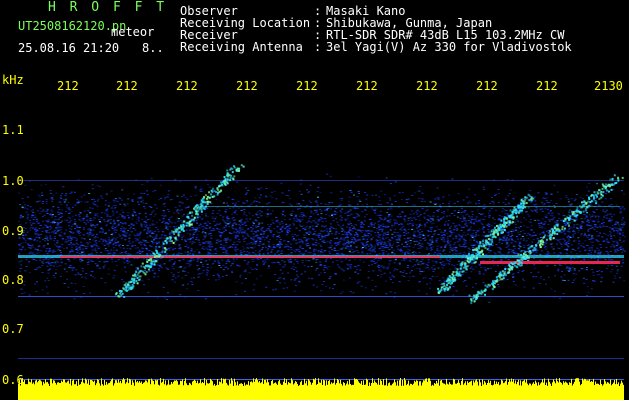 The height and width of the screenshot is (400, 629). Describe the element at coordinates (13, 380) in the screenshot. I see `y-tick: 0.6` at that location.